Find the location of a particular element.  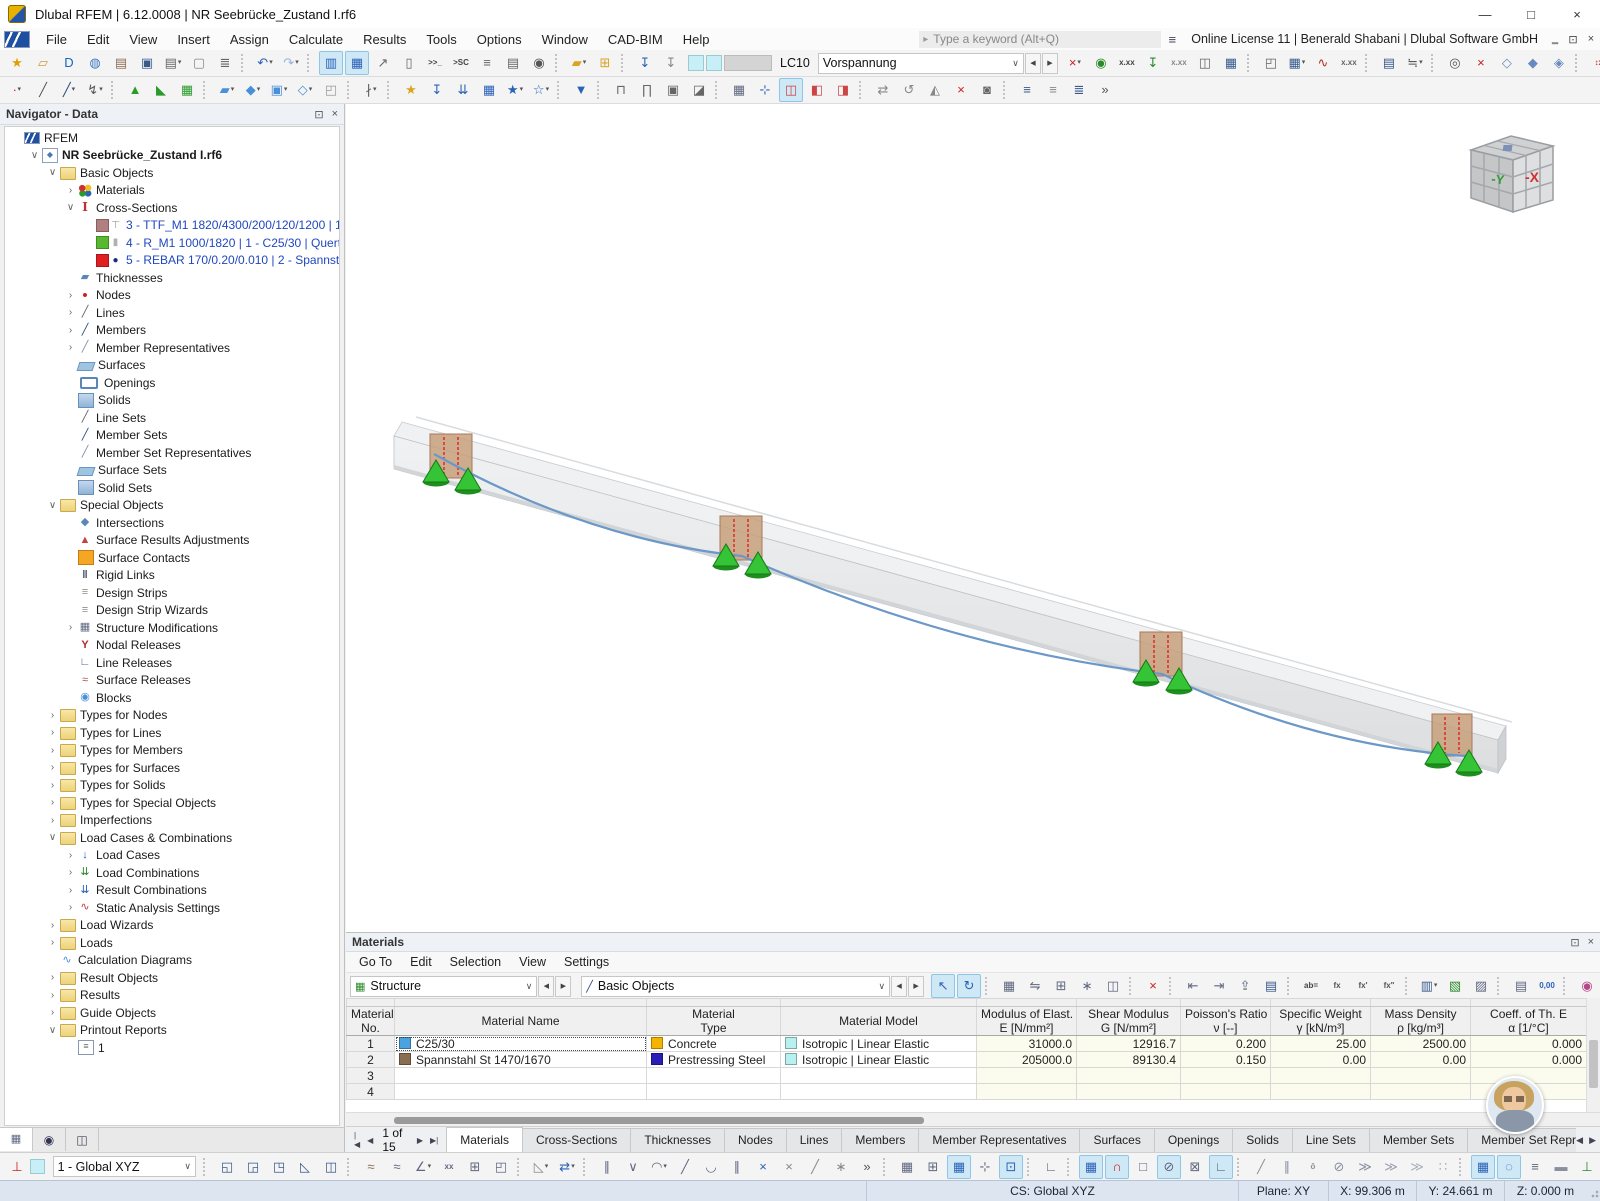

tree-item-result-objects: › Result Objects is located at coordinates (172, 978).